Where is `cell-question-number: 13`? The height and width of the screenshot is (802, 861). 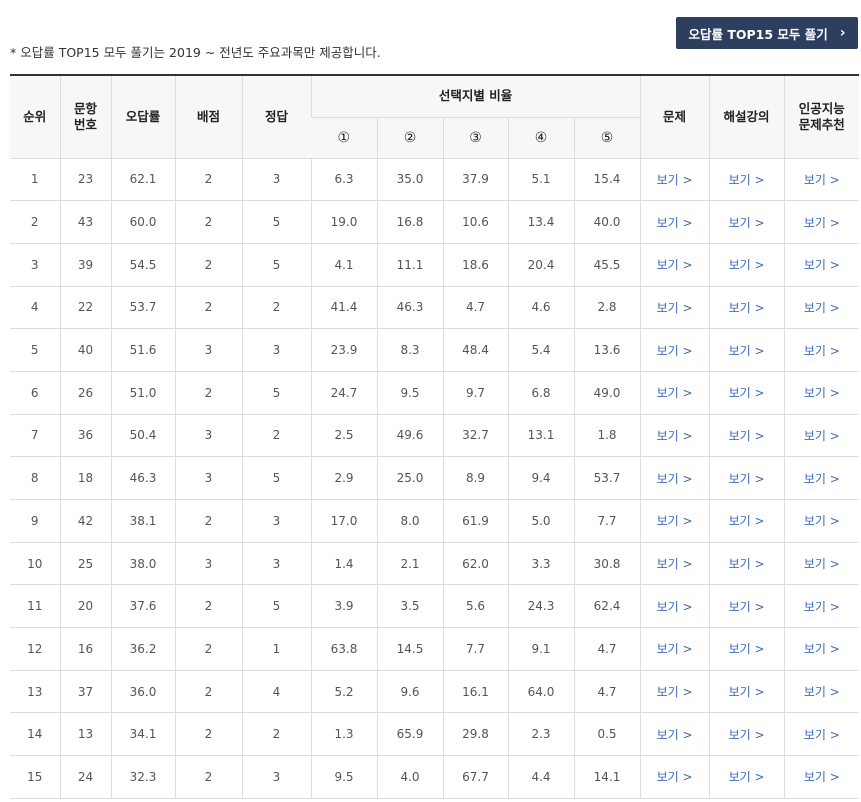
cell-question-number: 13 is located at coordinates (85, 734).